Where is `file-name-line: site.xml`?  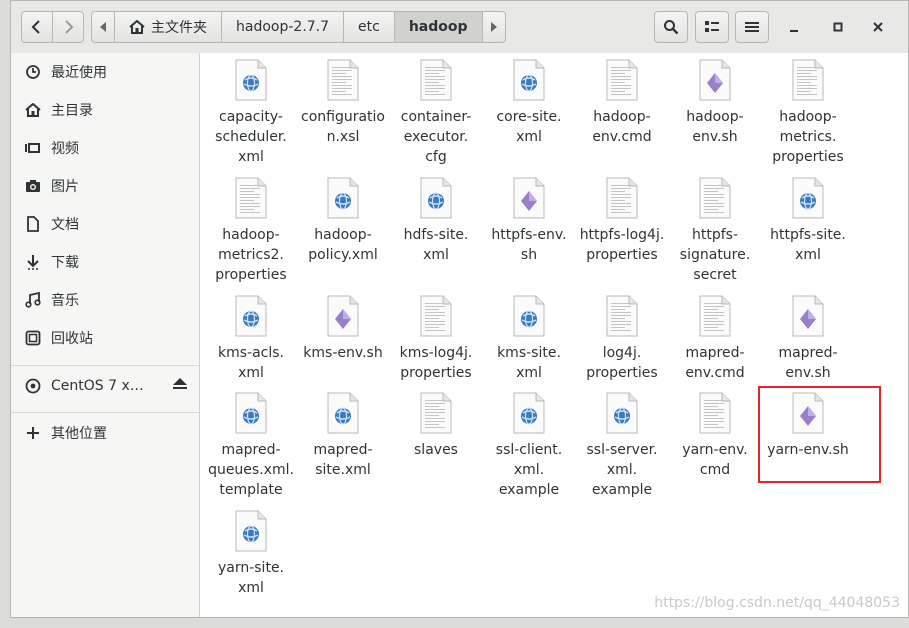 file-name-line: site.xml is located at coordinates (343, 470).